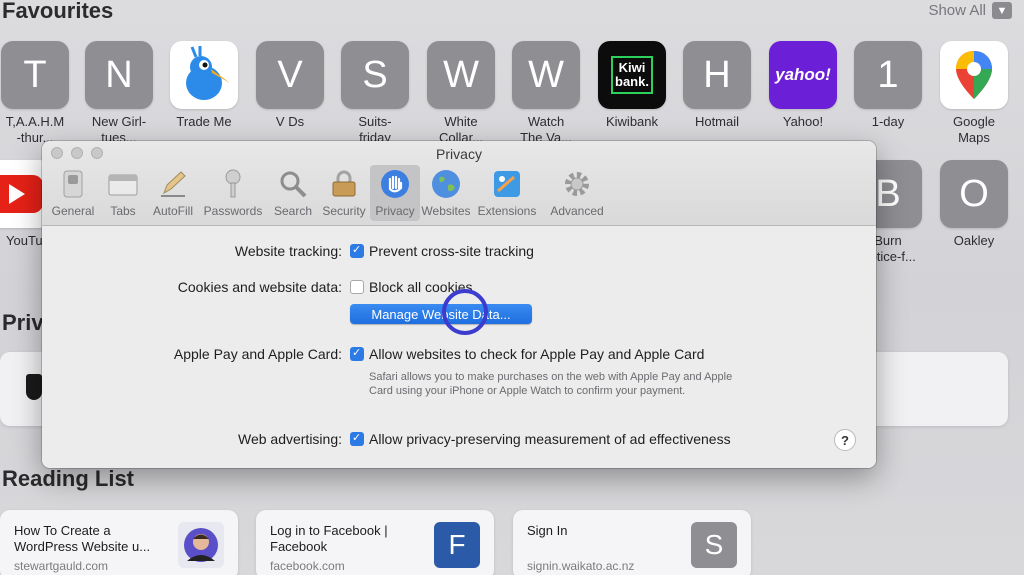  I want to click on tab-label: Security, so click(344, 211).